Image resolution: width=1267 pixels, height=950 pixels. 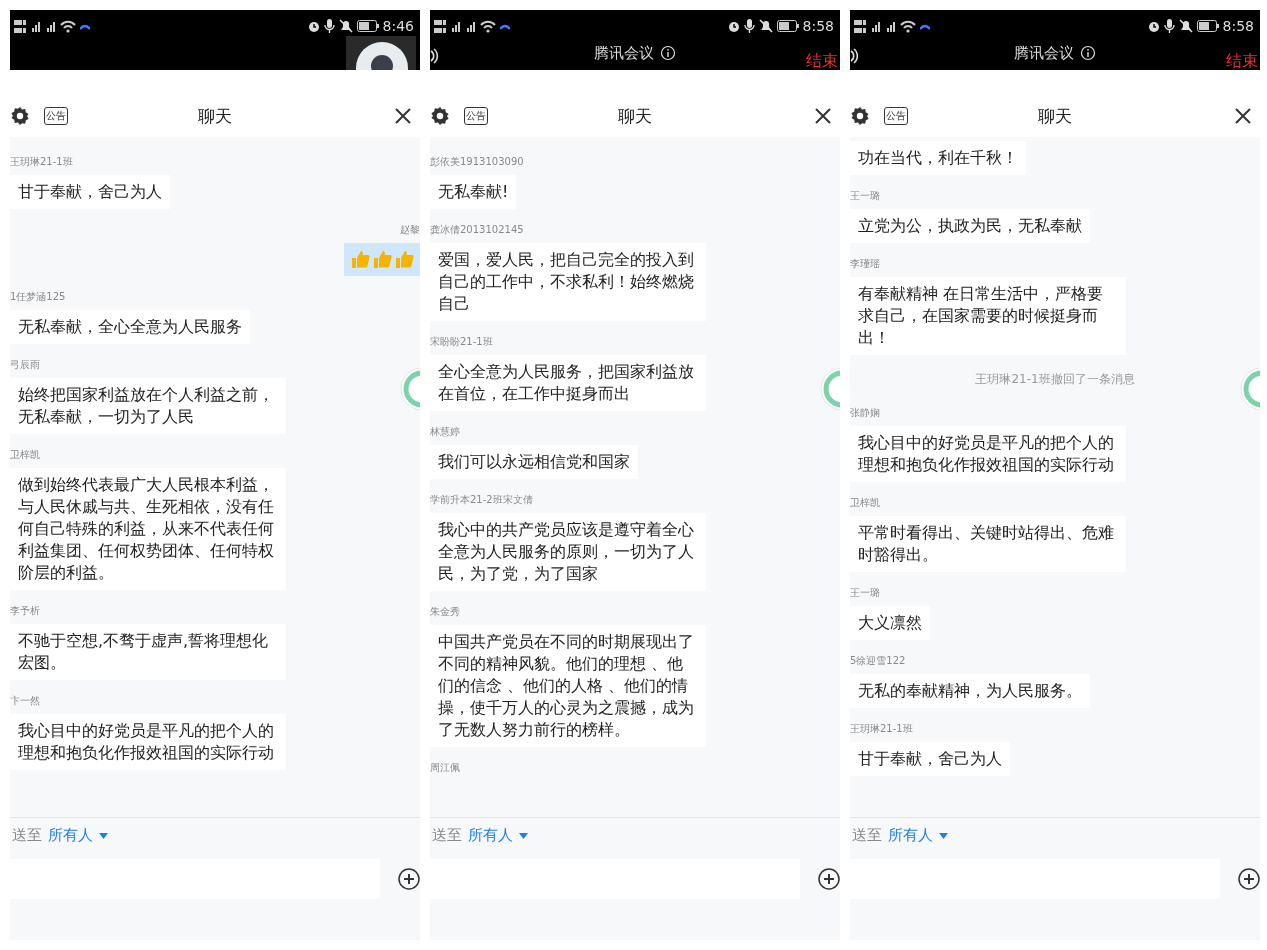 I want to click on message-bubble: 不驰于空想,不骛于虚声,誓将理想化宏图。, so click(x=148, y=652).